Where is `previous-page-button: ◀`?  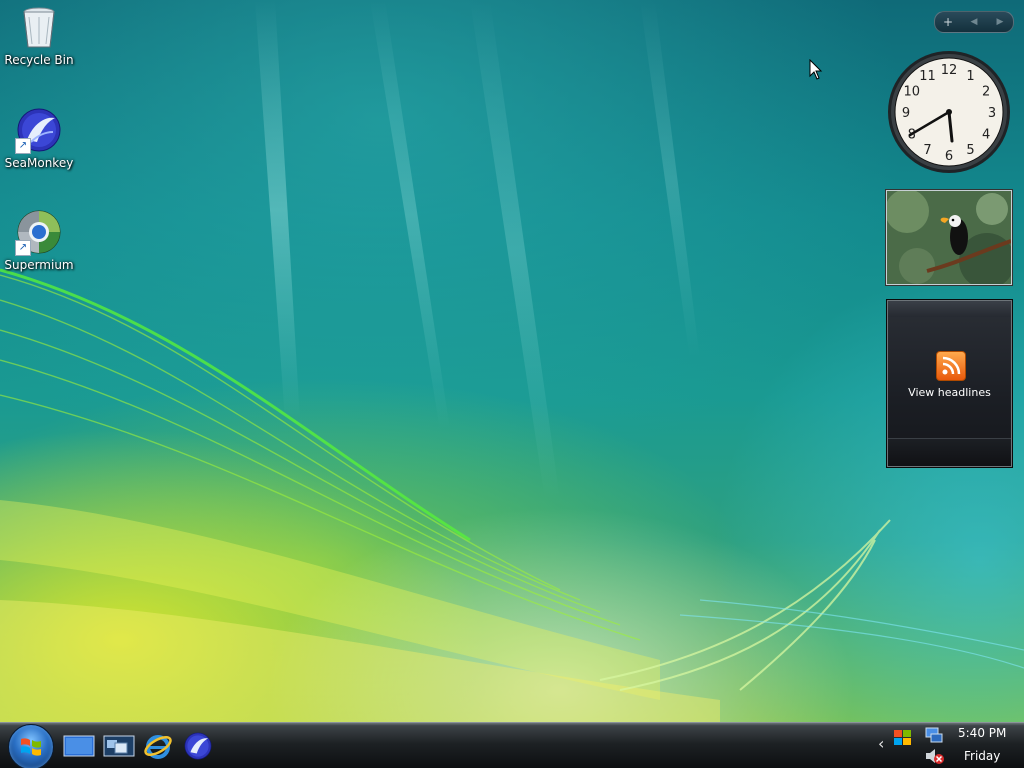
previous-page-button: ◀ is located at coordinates (974, 22).